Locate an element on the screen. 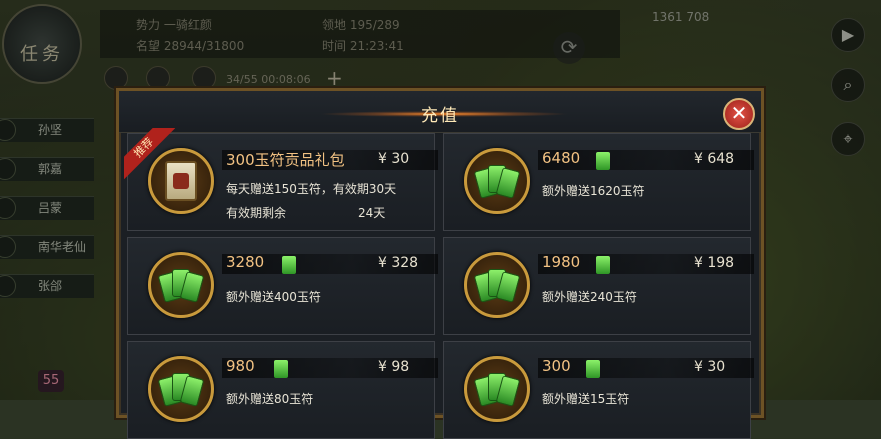 The width and height of the screenshot is (881, 439). pack-desc: 额外赠送240玉符 is located at coordinates (589, 296).